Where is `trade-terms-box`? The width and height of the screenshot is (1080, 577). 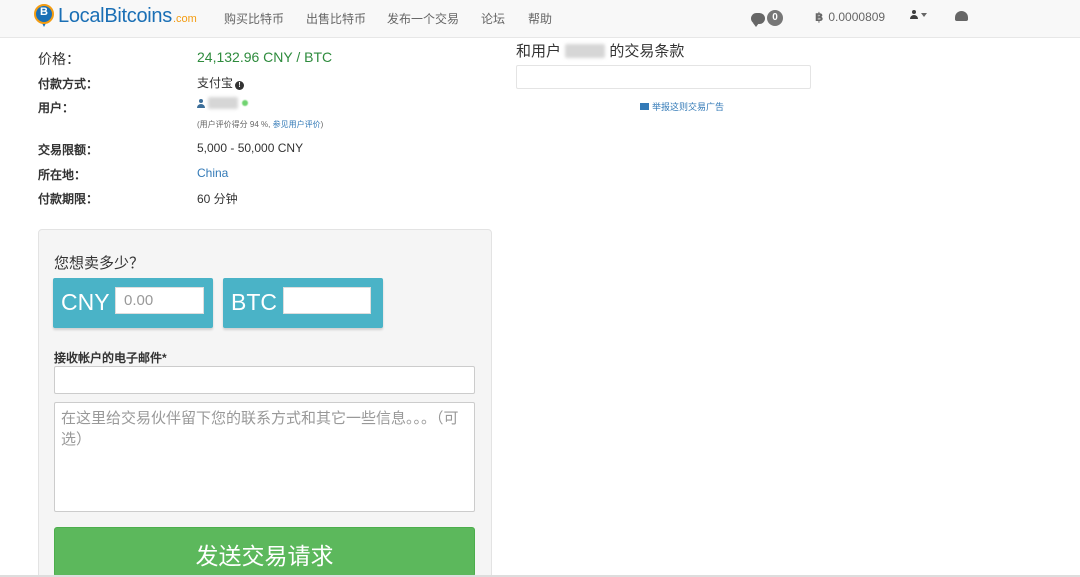 trade-terms-box is located at coordinates (663, 77).